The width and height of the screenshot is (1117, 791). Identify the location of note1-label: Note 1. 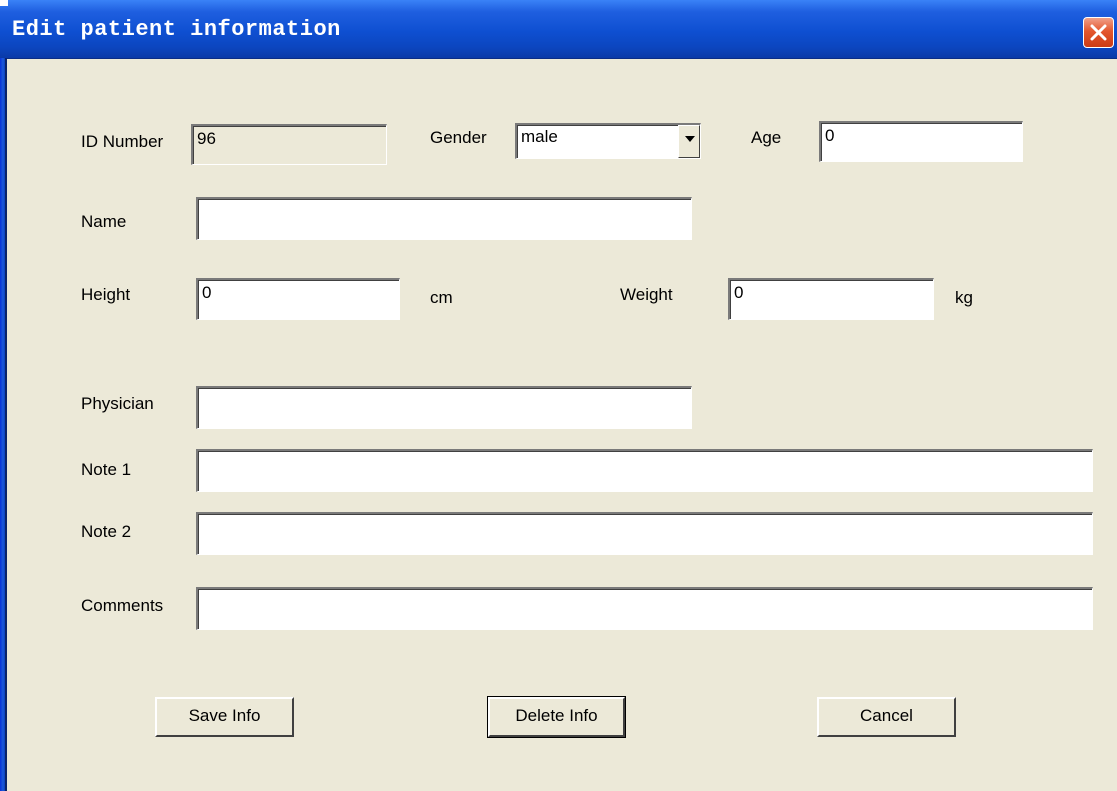
(106, 469).